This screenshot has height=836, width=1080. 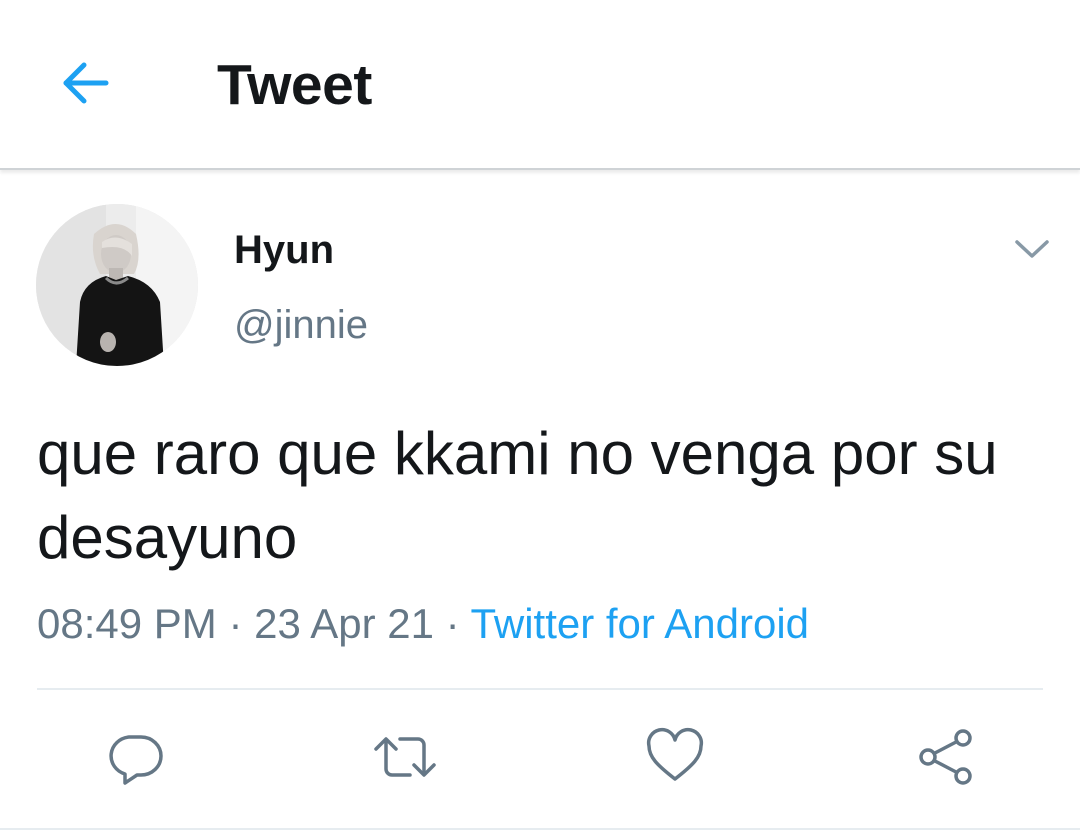 I want to click on retweet-icon, so click(x=405, y=757).